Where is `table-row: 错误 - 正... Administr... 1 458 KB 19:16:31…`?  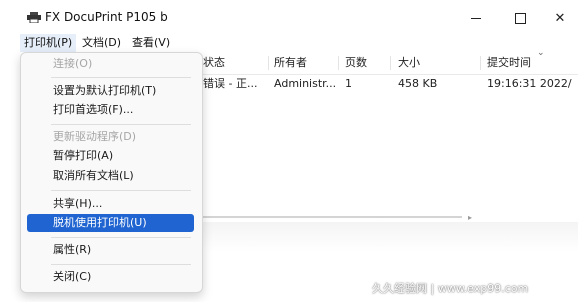 table-row: 错误 - 正... Administr... 1 458 KB 19:16:31… is located at coordinates (389, 84).